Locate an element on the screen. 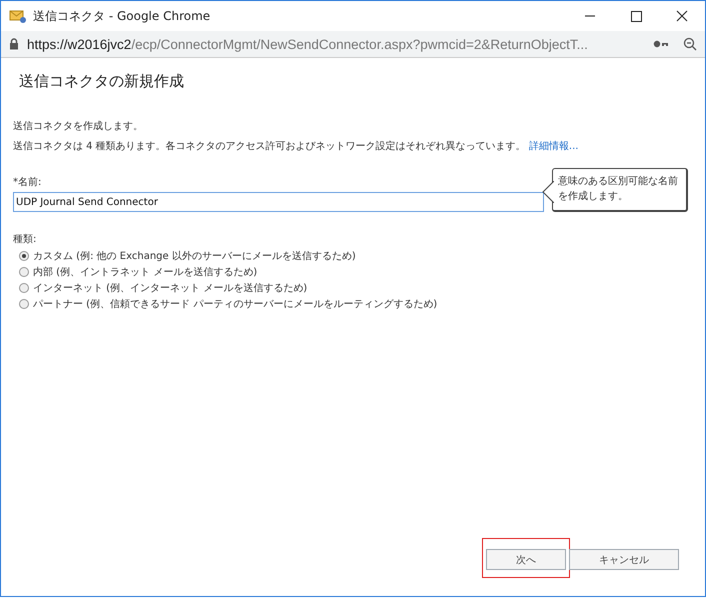 Image resolution: width=706 pixels, height=600 pixels. lock-icon is located at coordinates (14, 44).